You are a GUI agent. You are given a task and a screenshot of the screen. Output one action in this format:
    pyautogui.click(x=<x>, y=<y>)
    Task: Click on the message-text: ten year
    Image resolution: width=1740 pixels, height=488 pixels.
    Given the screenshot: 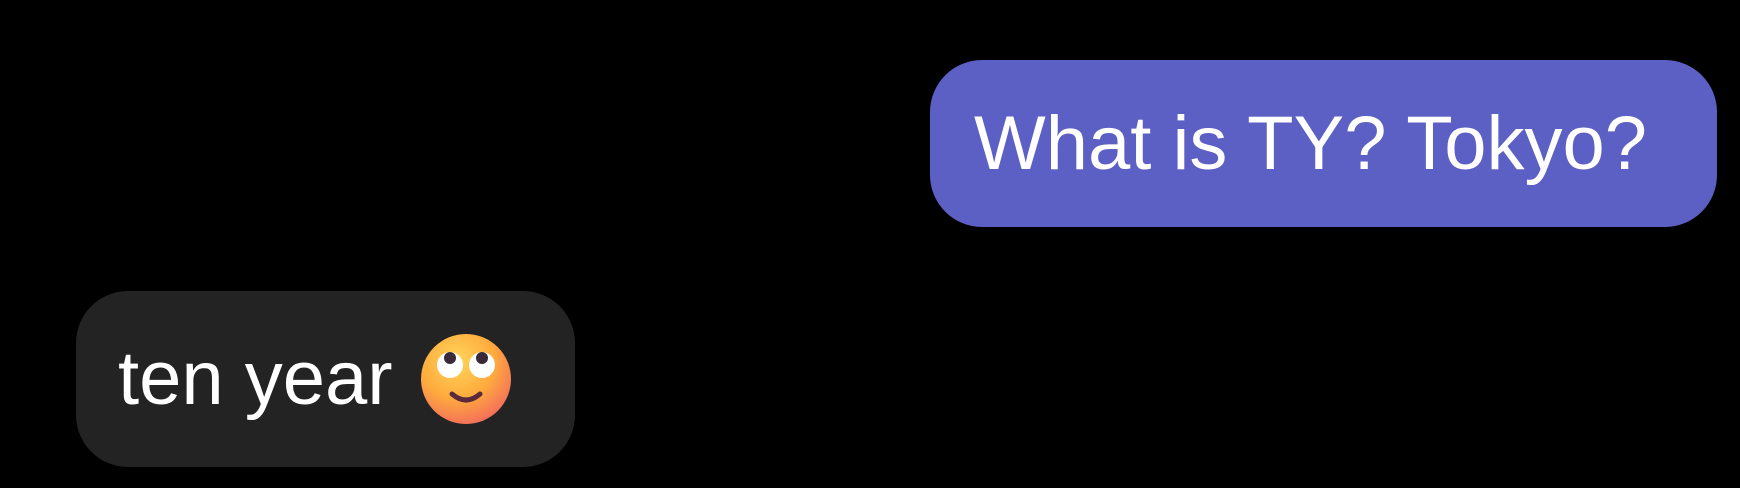 What is the action you would take?
    pyautogui.click(x=255, y=378)
    